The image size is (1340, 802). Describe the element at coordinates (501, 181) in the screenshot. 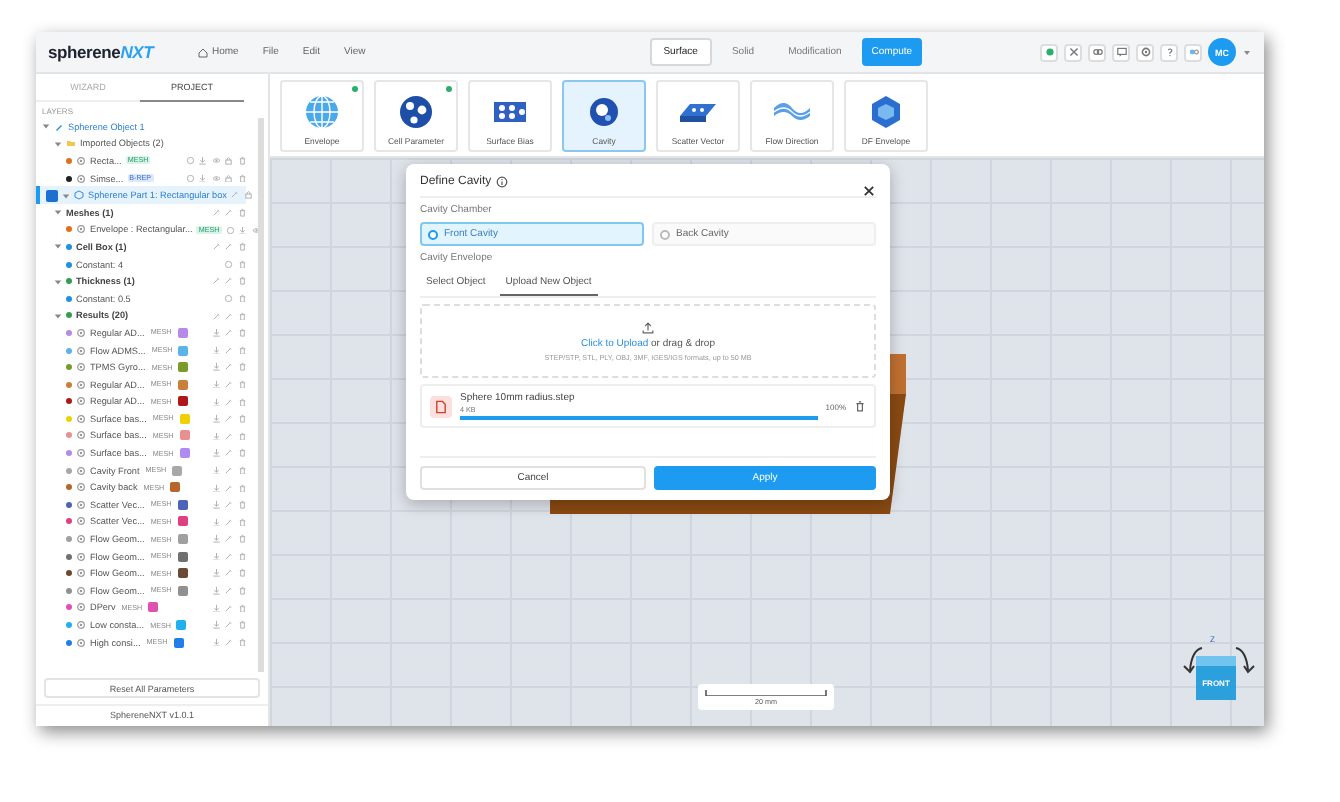

I see `info-icon` at that location.